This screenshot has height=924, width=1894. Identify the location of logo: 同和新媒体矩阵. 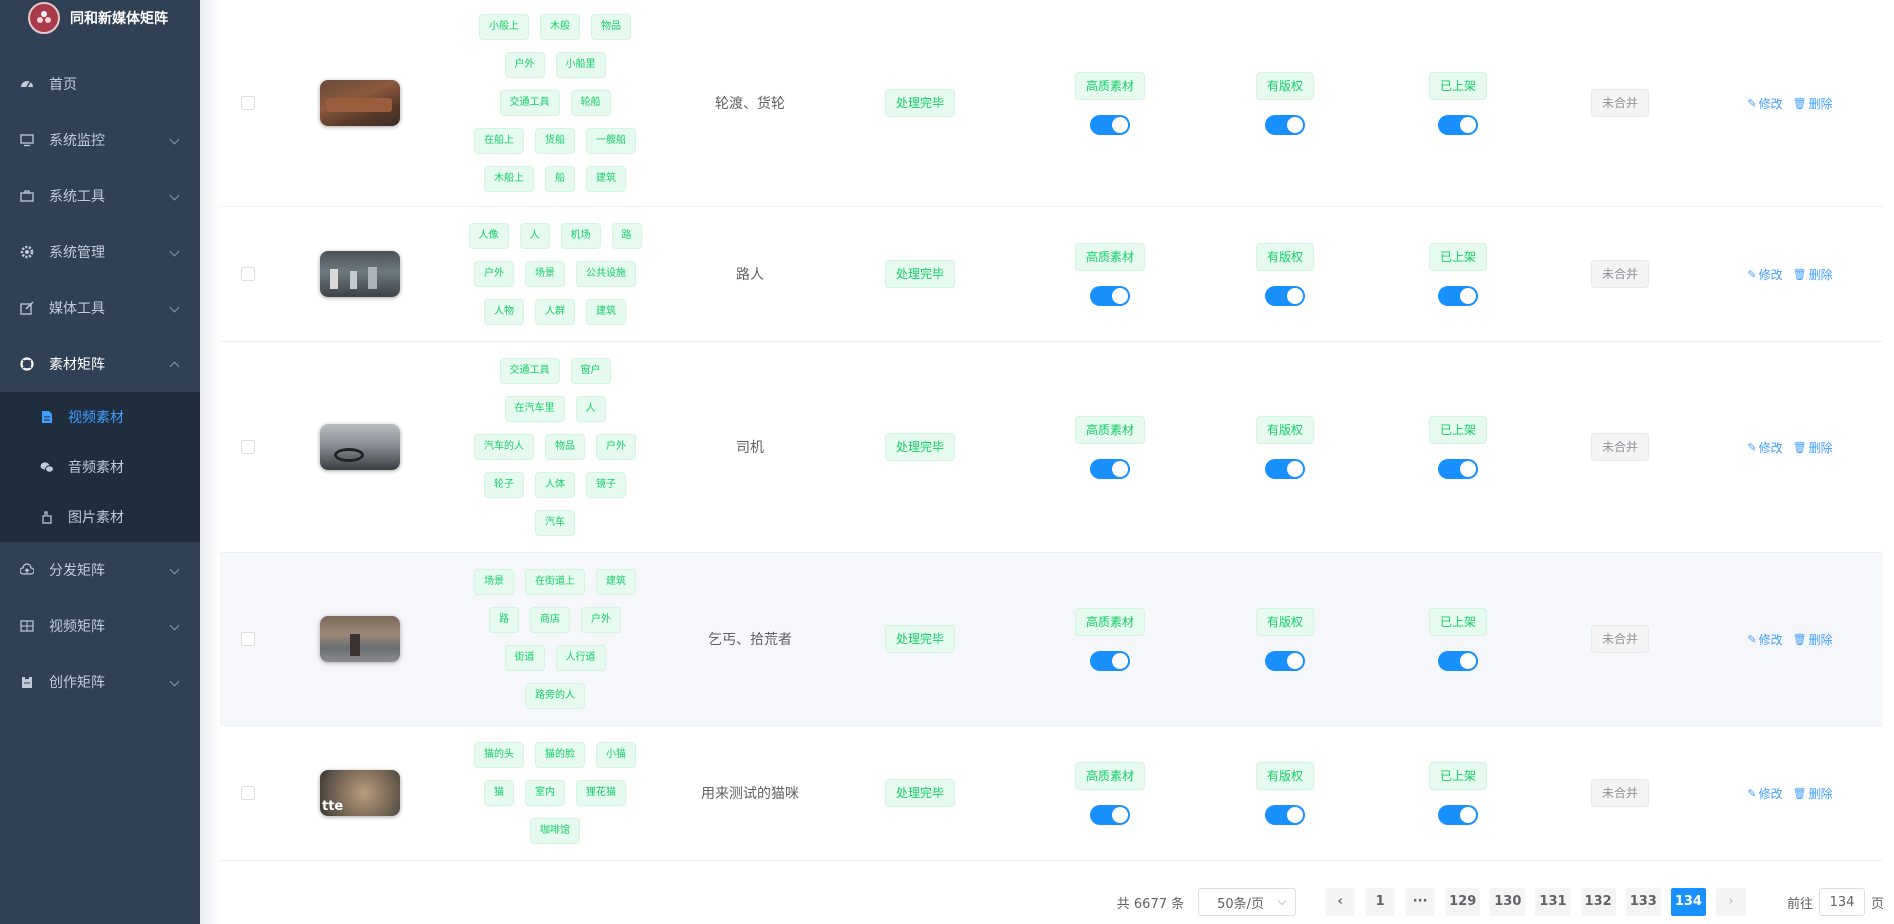
(100, 18).